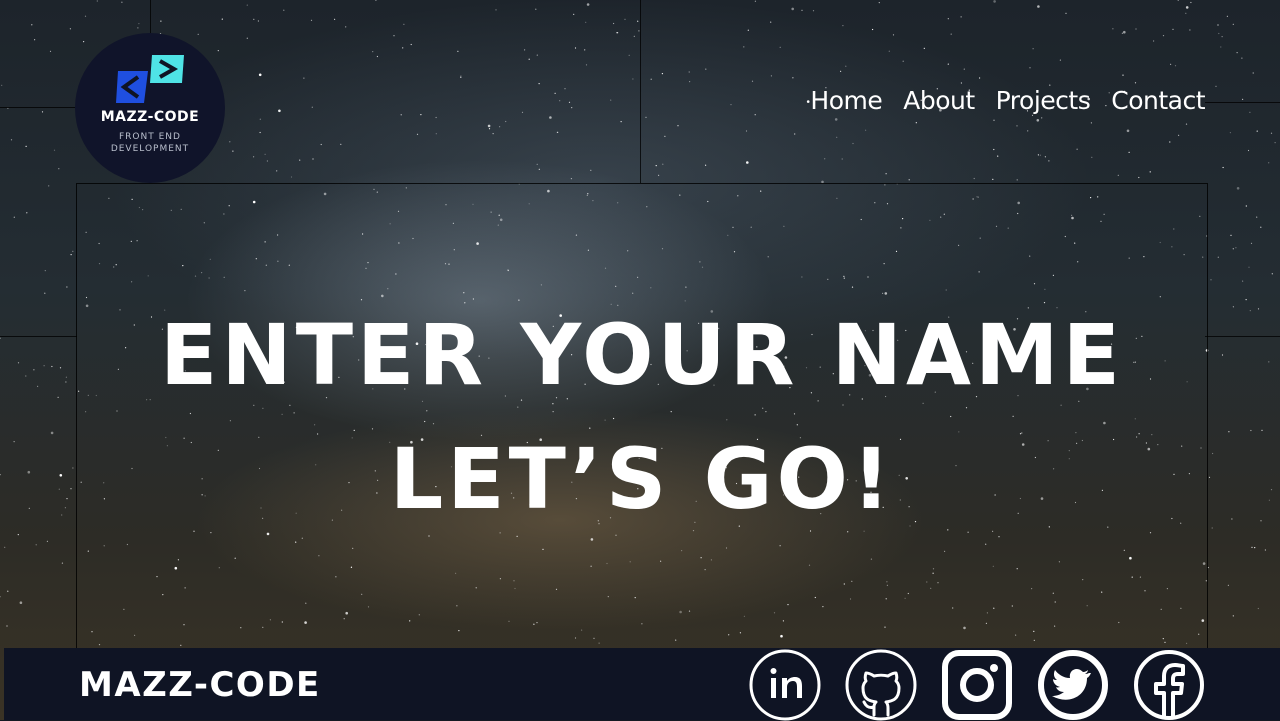 The image size is (1280, 721). I want to click on instagram-icon, so click(977, 685).